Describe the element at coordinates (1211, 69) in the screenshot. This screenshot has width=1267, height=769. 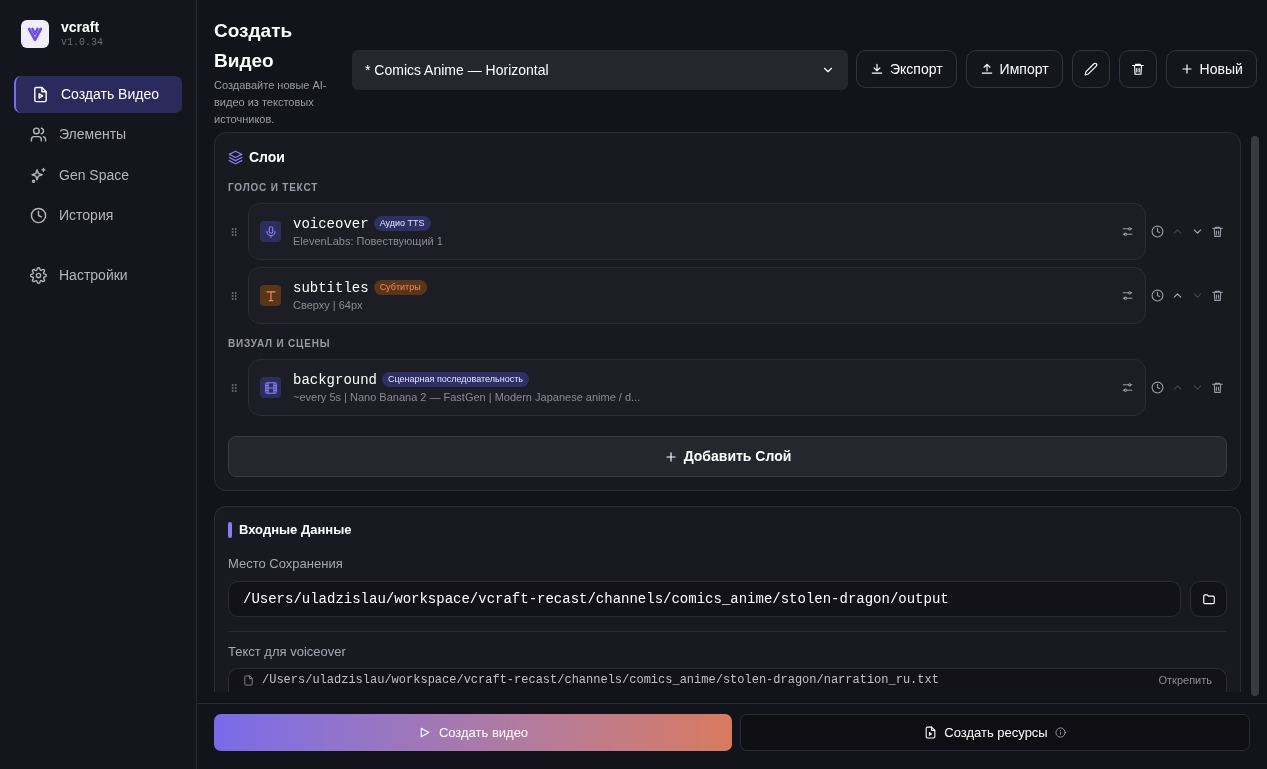
I see `new-button: Новый` at that location.